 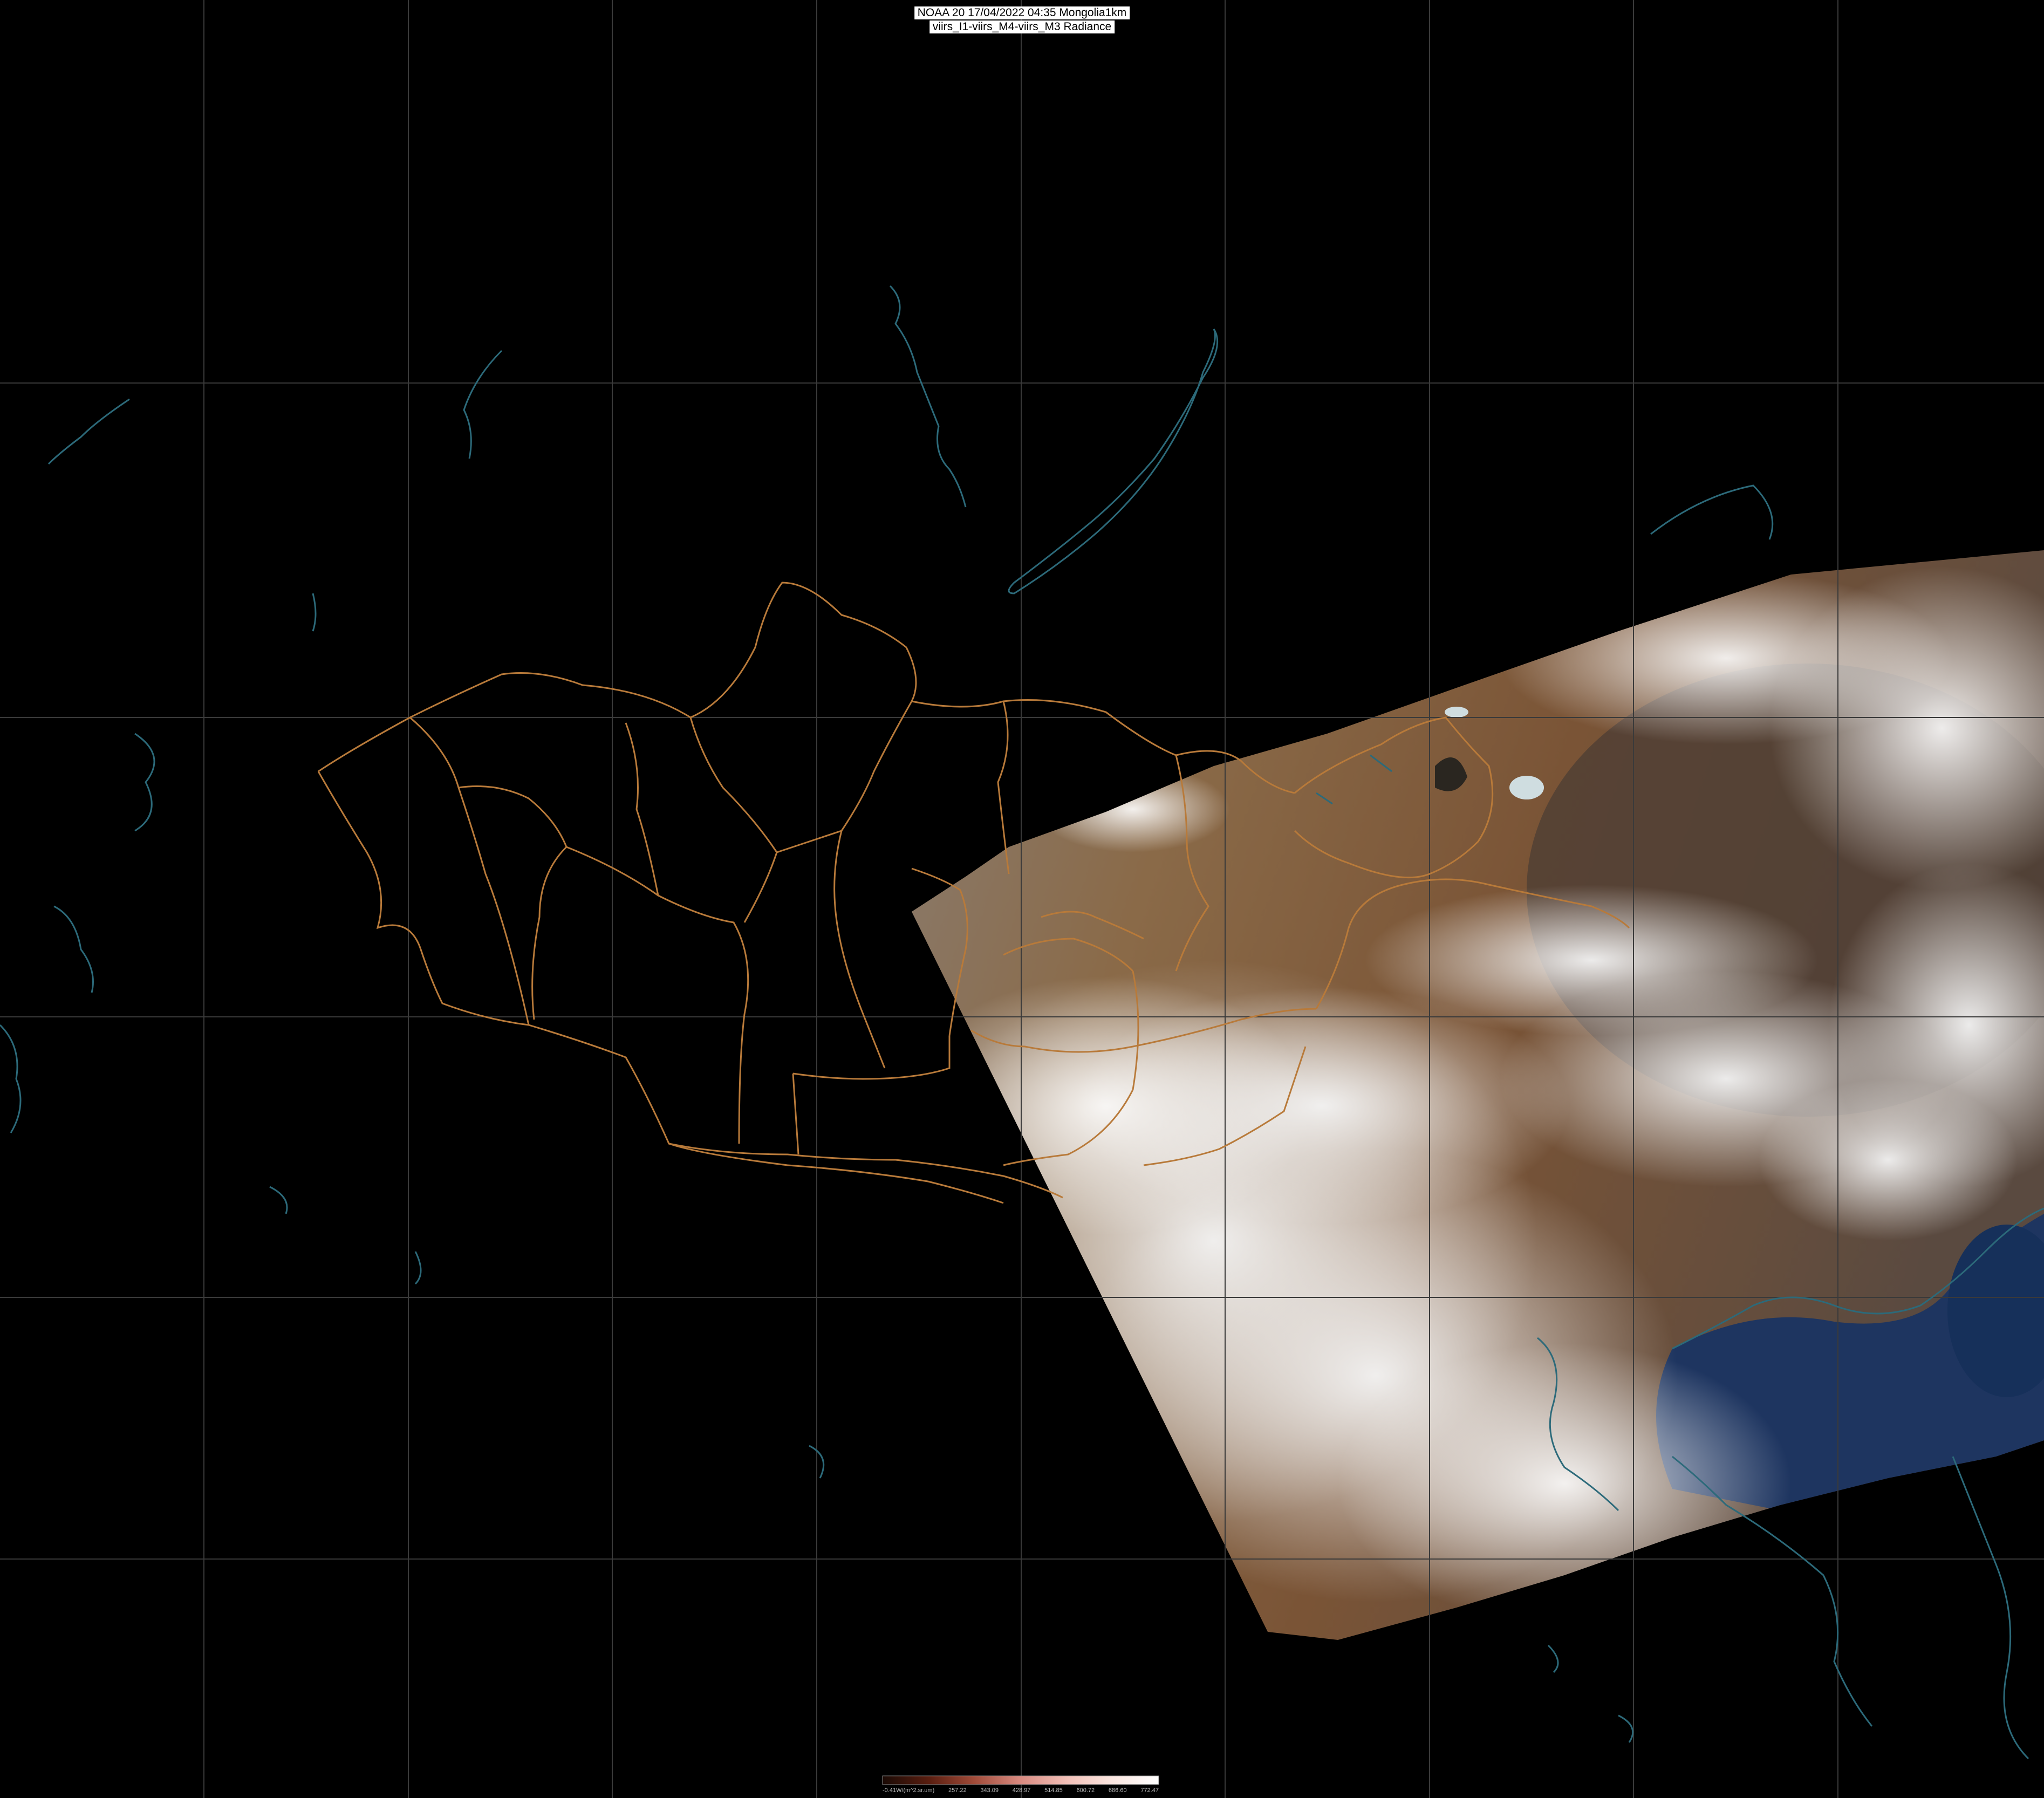 What do you see at coordinates (1149, 1790) in the screenshot?
I see `legend-tick: 772.47` at bounding box center [1149, 1790].